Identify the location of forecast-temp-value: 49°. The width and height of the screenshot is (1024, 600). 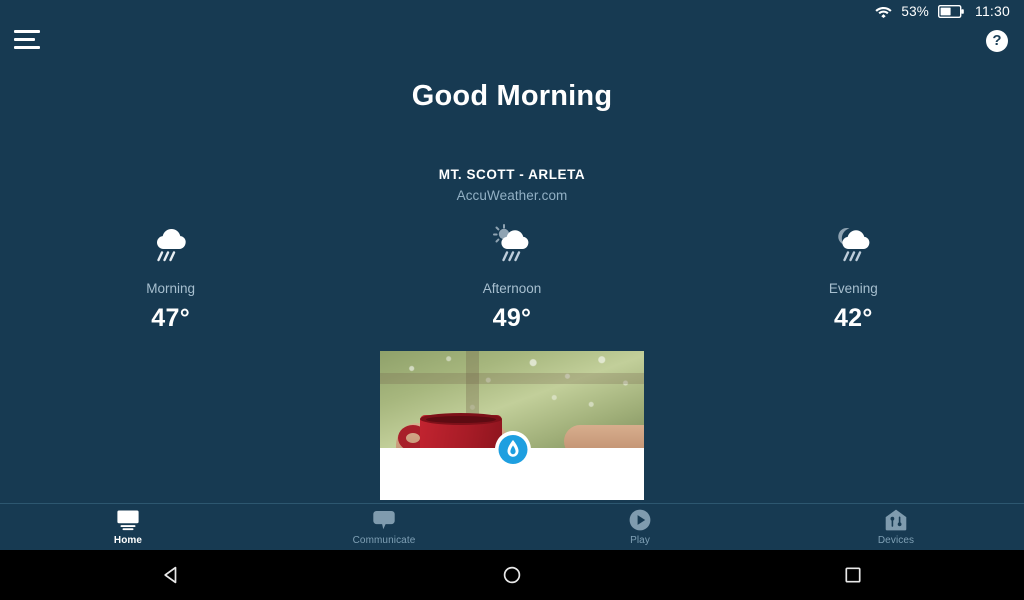
(512, 318).